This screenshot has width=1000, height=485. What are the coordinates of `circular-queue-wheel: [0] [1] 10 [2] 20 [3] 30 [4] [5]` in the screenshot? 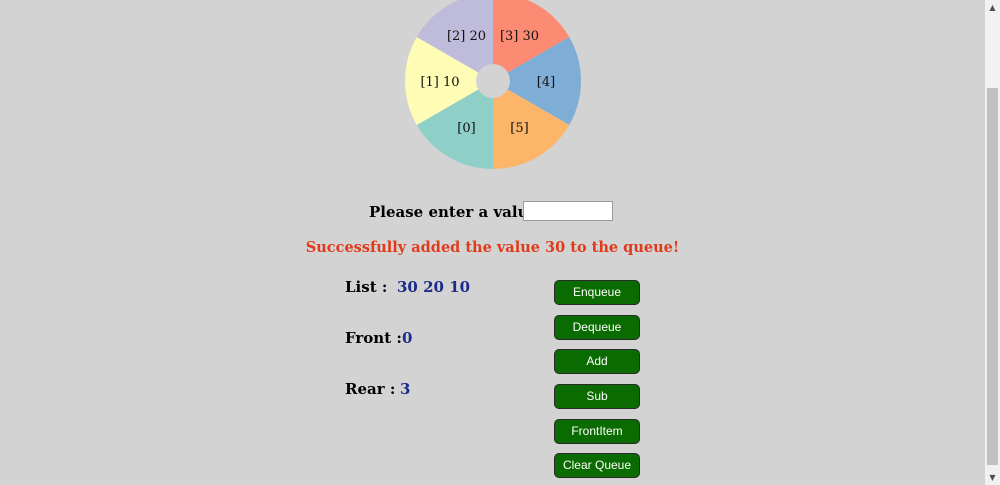 It's located at (493, 84).